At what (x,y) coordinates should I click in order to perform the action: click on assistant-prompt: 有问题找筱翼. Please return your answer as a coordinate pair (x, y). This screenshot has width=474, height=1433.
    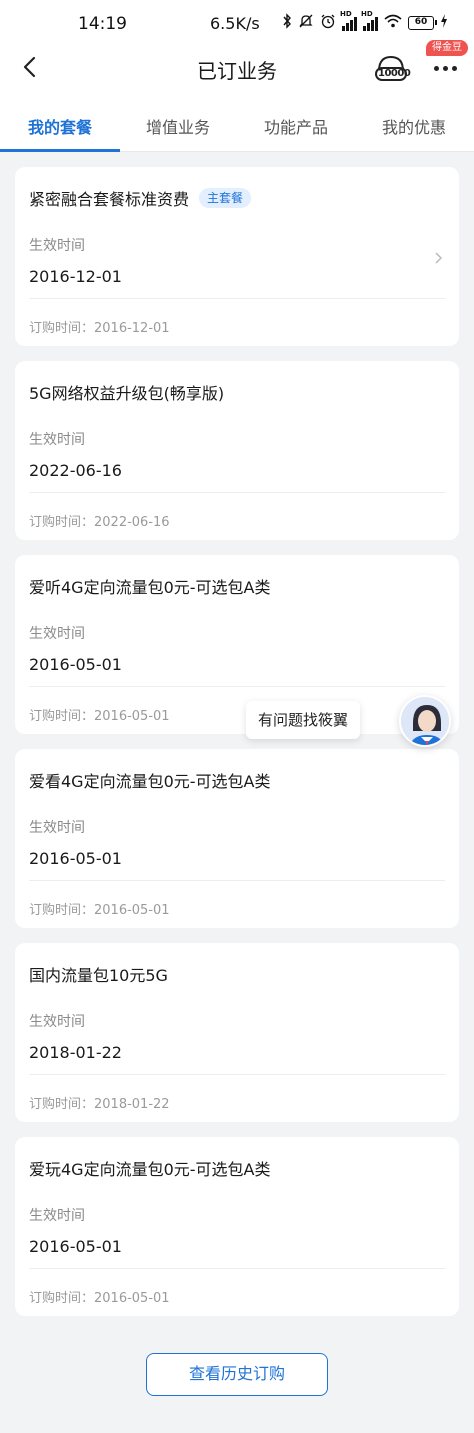
    Looking at the image, I should click on (303, 720).